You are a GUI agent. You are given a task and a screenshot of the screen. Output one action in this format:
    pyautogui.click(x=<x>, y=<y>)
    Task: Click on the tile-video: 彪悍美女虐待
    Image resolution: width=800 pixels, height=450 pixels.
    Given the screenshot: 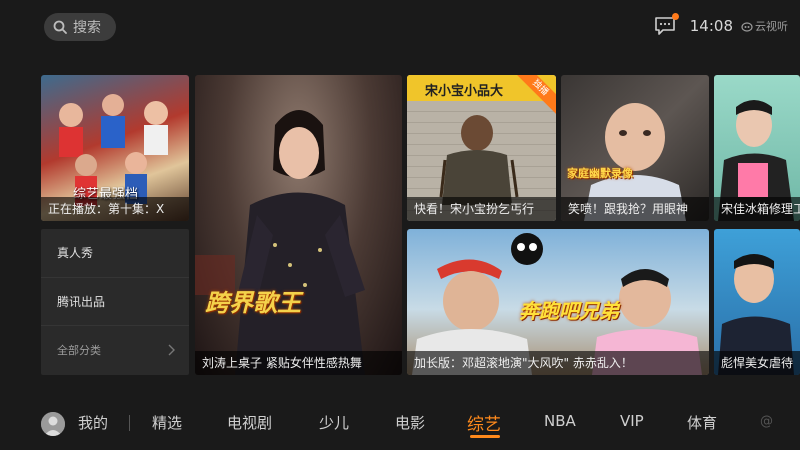 What is the action you would take?
    pyautogui.click(x=757, y=302)
    